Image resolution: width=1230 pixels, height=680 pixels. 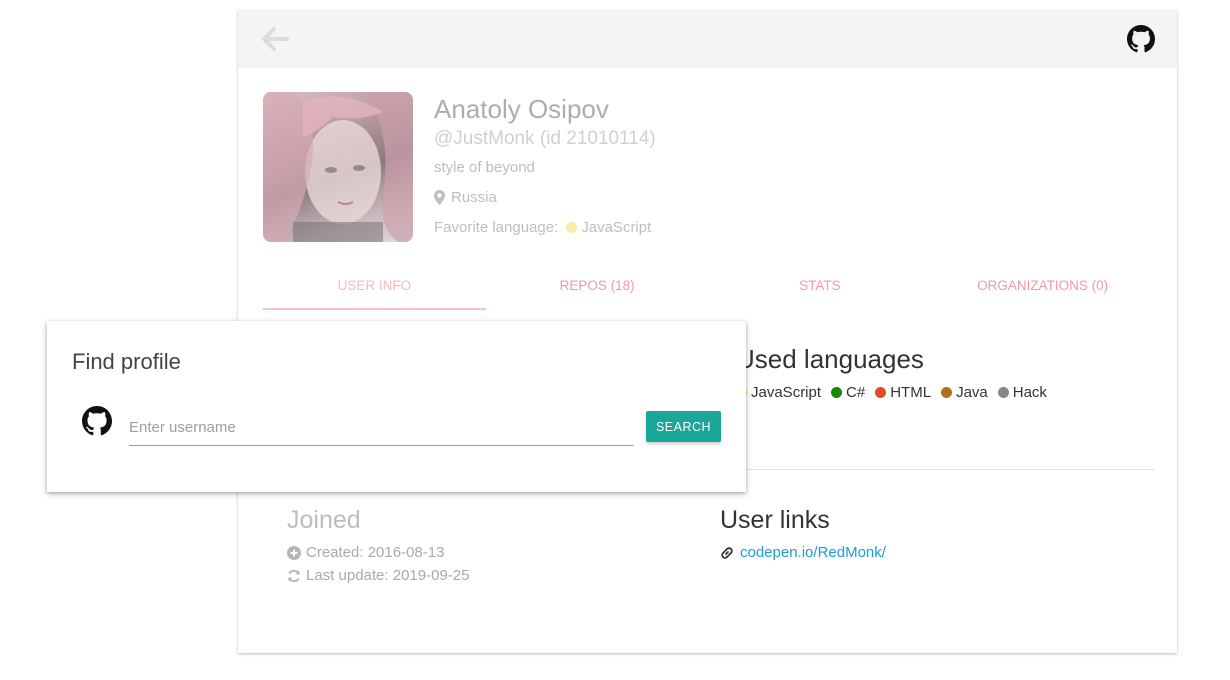 I want to click on tab-repos: REPOS (18), so click(x=597, y=291).